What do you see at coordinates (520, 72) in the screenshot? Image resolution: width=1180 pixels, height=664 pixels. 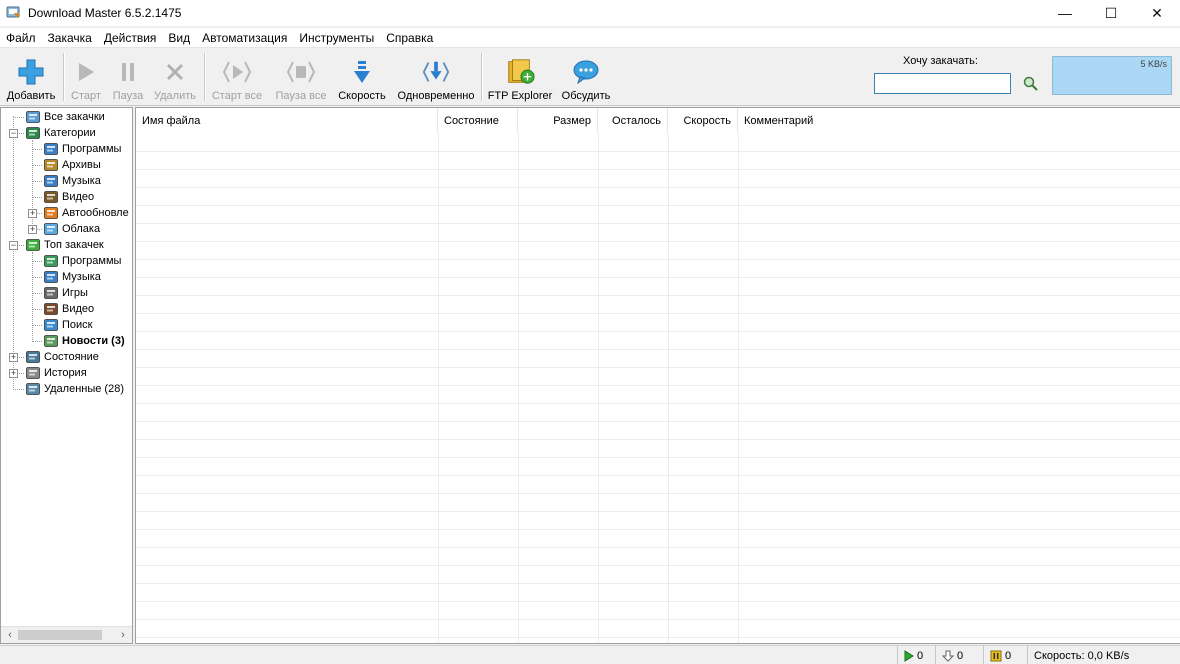 I see `ftp-folder-icon` at bounding box center [520, 72].